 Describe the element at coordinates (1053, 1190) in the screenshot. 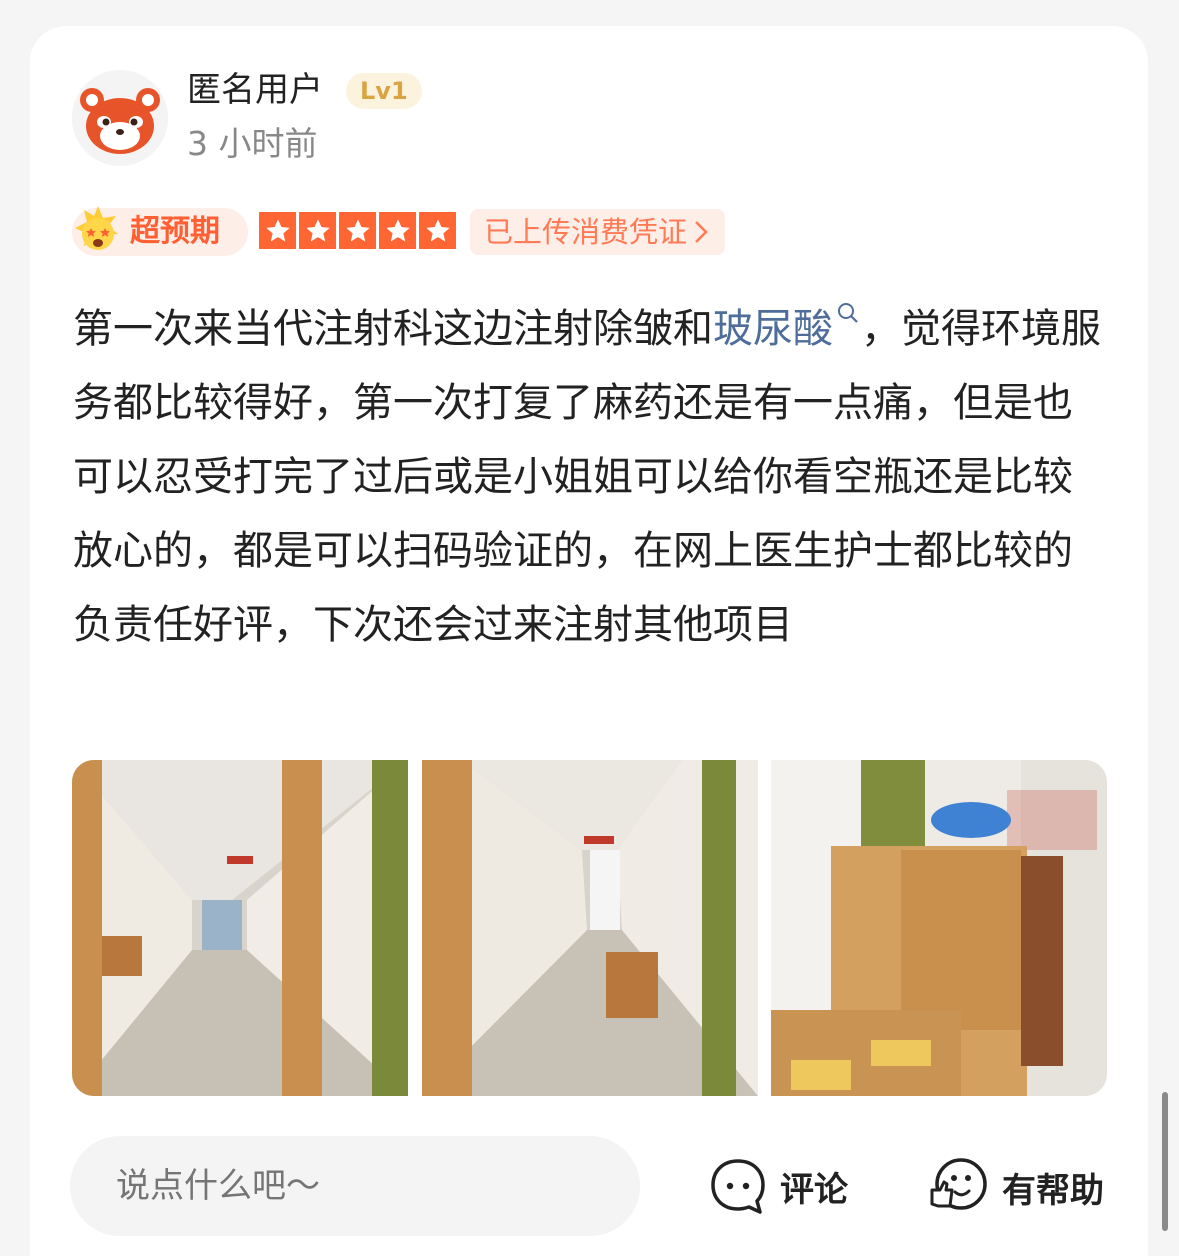

I see `helpful-label: 有帮助` at that location.